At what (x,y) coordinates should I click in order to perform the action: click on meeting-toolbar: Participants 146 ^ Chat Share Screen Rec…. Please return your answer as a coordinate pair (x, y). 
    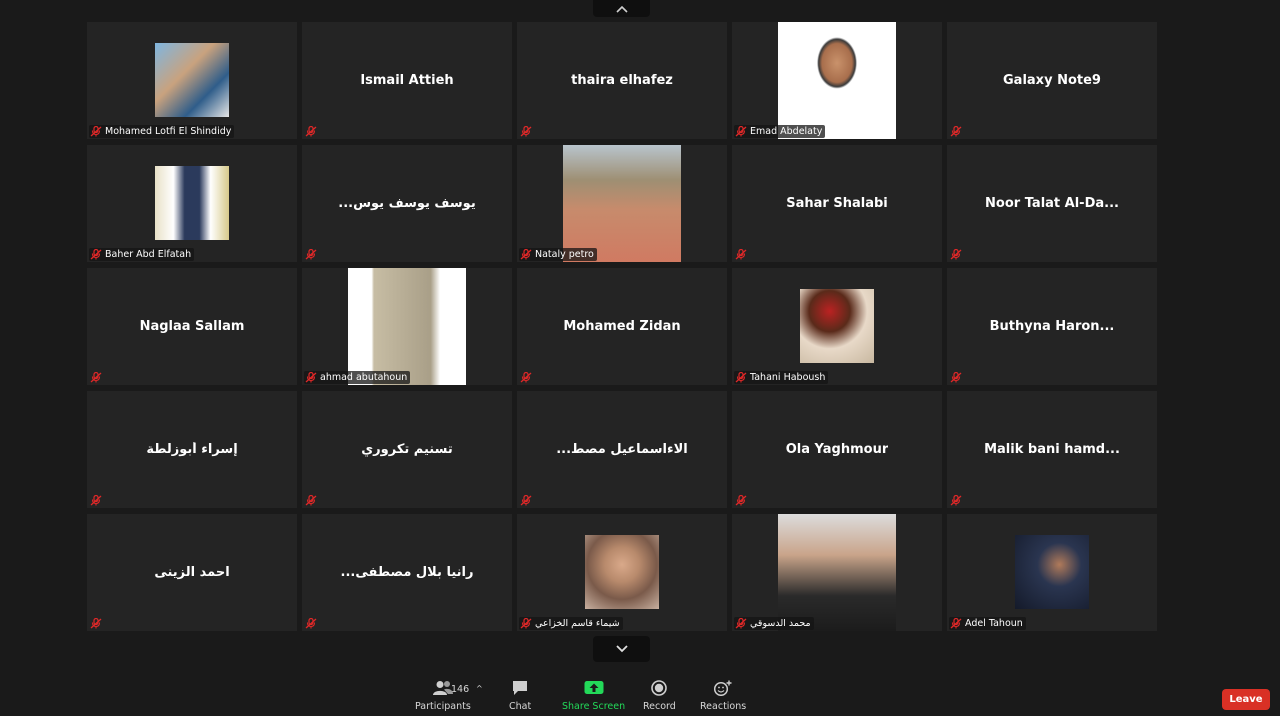
    Looking at the image, I should click on (640, 693).